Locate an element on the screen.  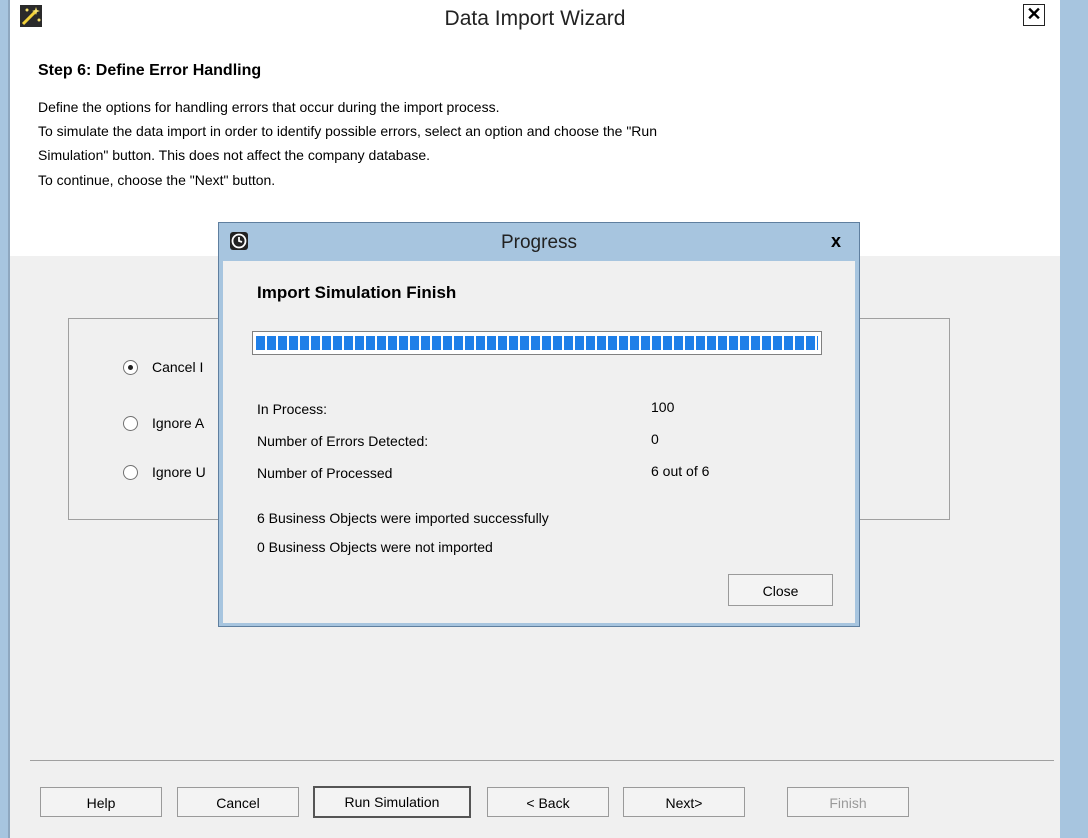
close-button: Close is located at coordinates (780, 590).